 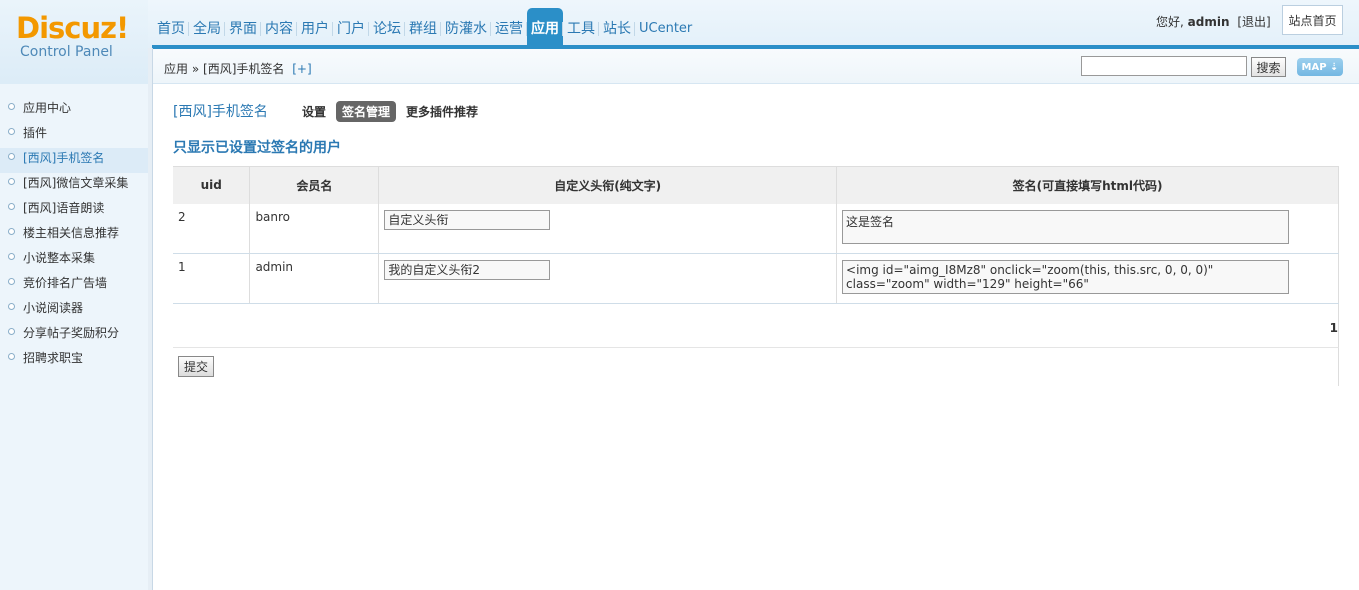 I want to click on breadcrumb: 应用 » [西风]手机签名 [+], so click(x=238, y=68).